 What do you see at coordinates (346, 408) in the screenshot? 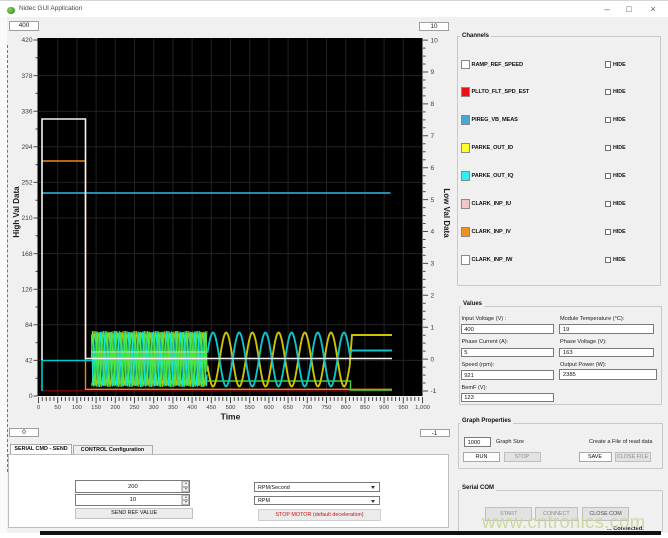
I see `svg-text: 800` at bounding box center [346, 408].